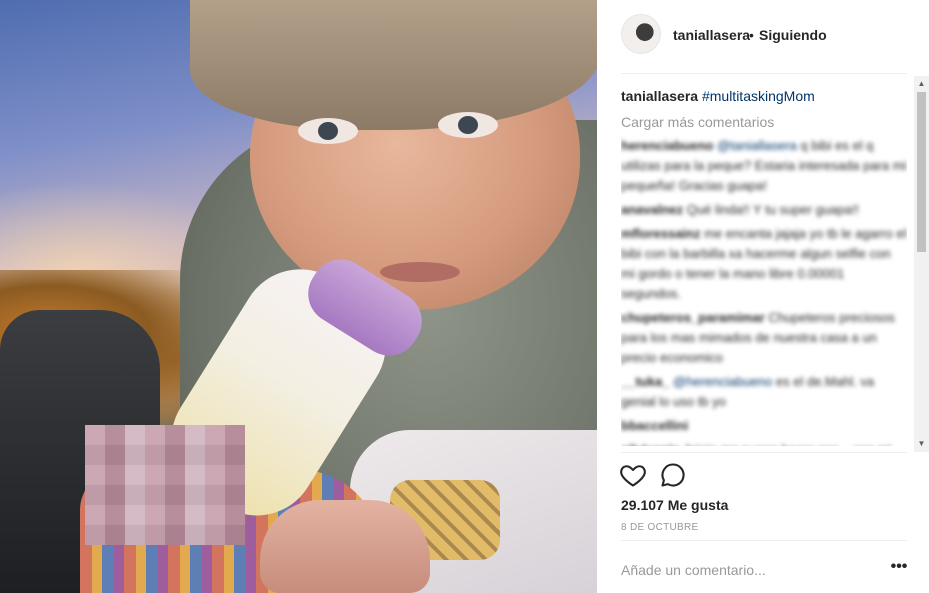 Image resolution: width=929 pixels, height=593 pixels. Describe the element at coordinates (764, 122) in the screenshot. I see `load-more-comments-button: Cargar más comentarios` at that location.